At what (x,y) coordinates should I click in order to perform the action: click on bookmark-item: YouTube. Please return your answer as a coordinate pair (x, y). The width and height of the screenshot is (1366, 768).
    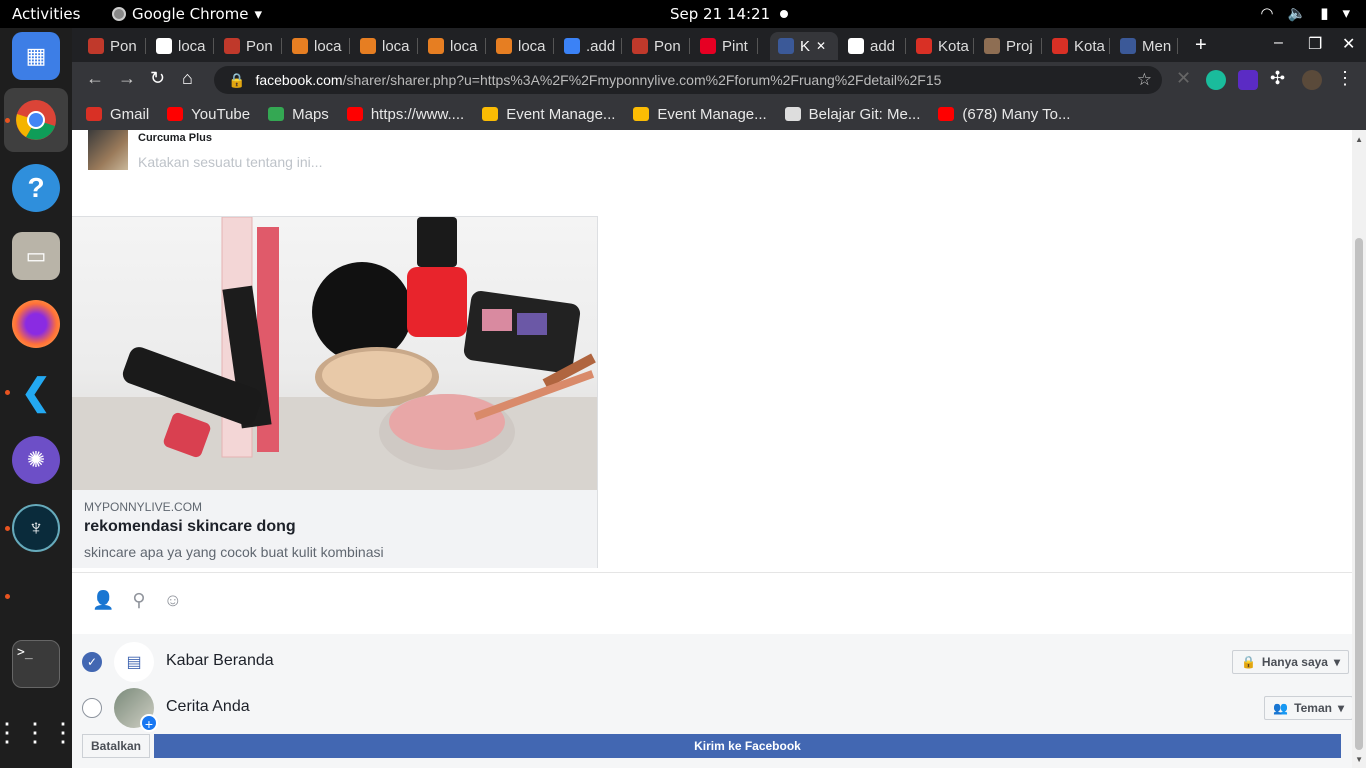
    Looking at the image, I should click on (208, 114).